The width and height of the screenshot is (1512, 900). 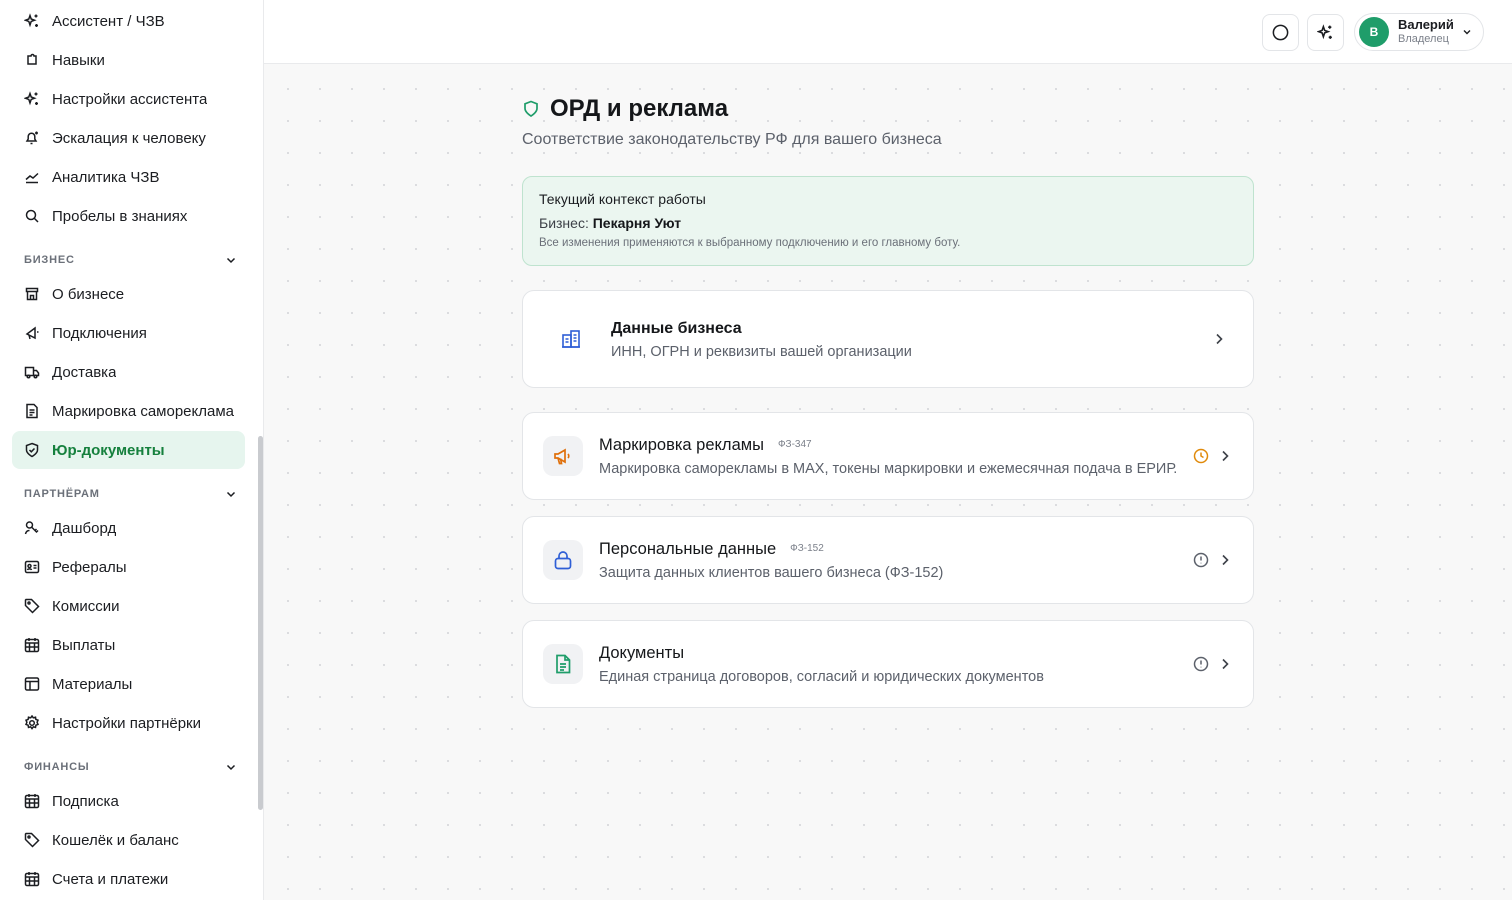 I want to click on circle-icon, so click(x=1280, y=32).